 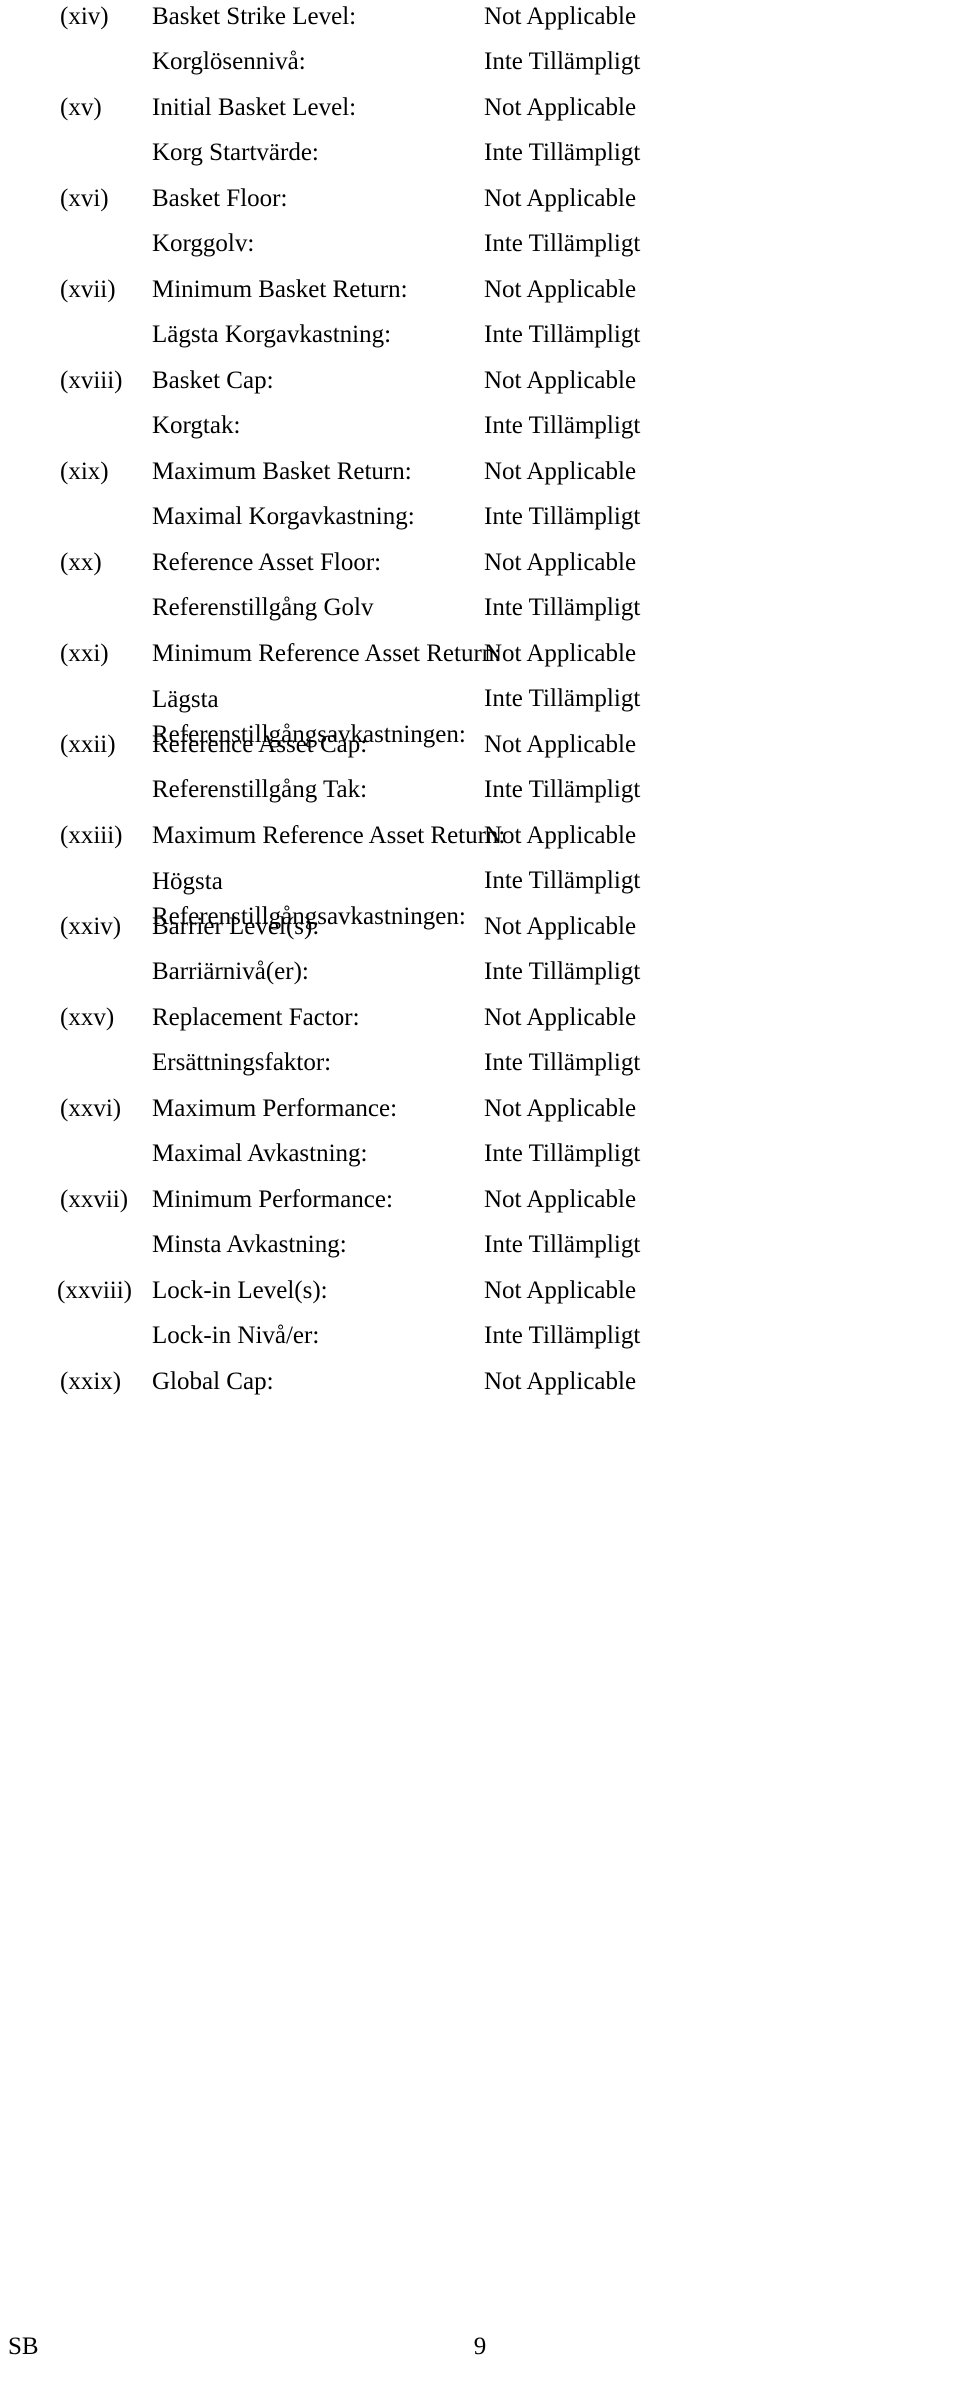 I want to click on page-footer: SB 9, so click(x=480, y=2354).